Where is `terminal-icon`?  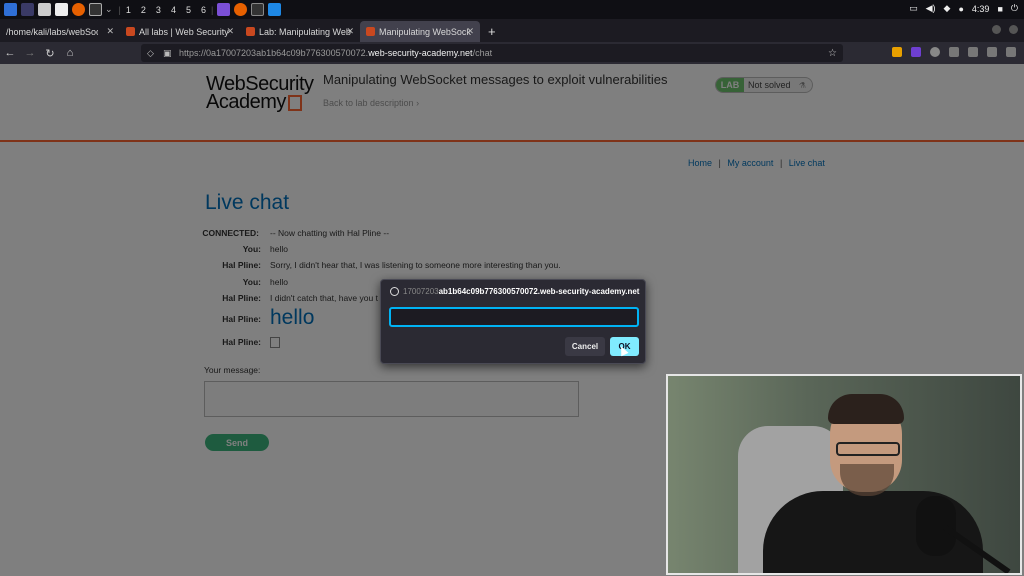
terminal-icon is located at coordinates (95, 9).